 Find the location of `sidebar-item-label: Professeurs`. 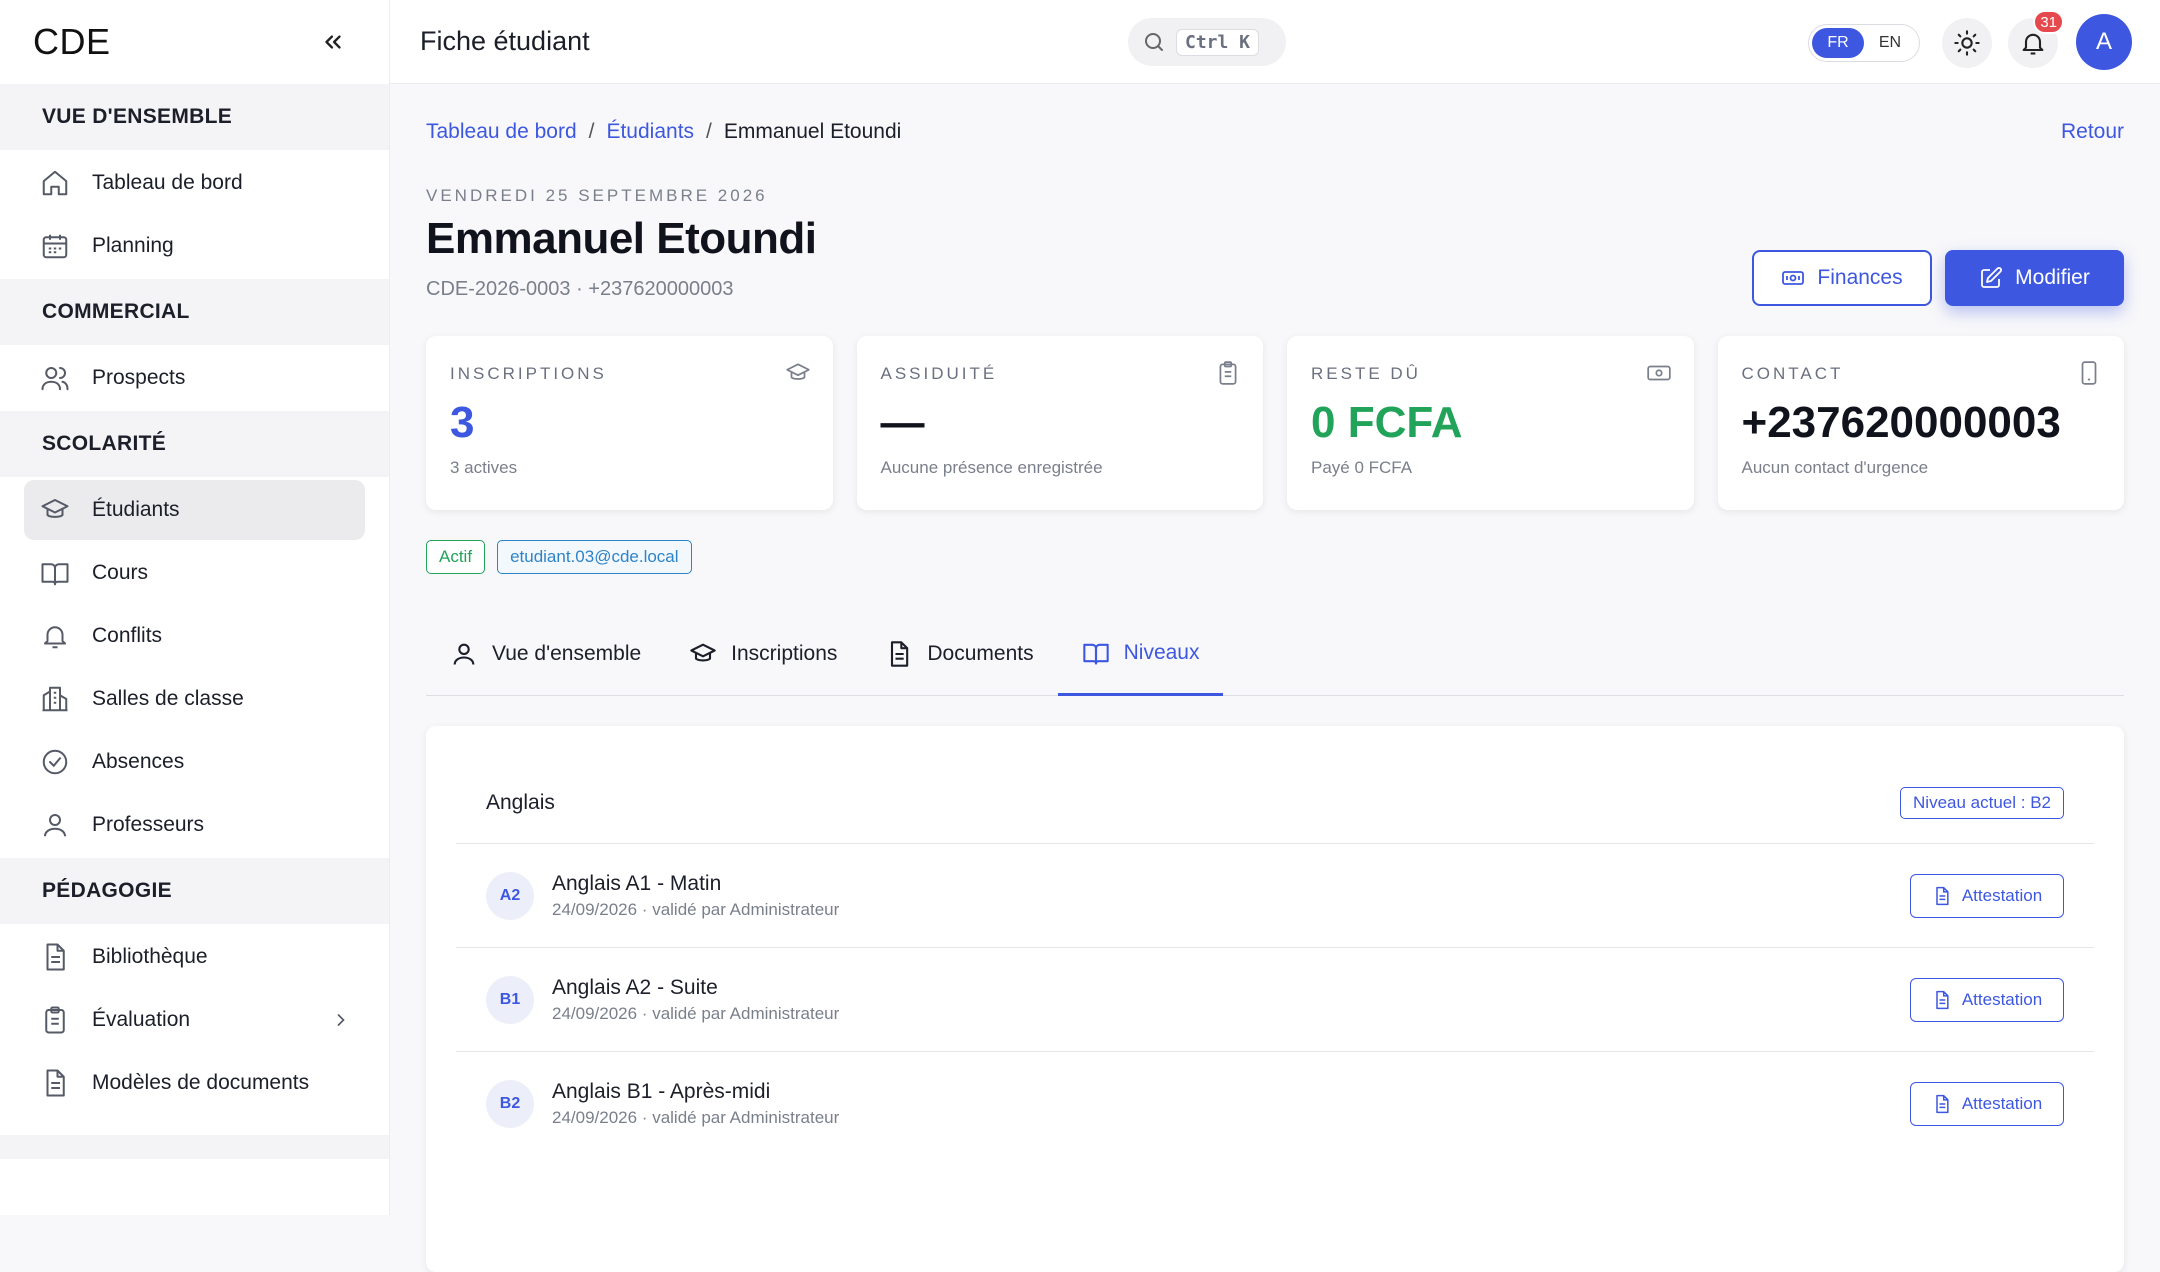

sidebar-item-label: Professeurs is located at coordinates (148, 825).